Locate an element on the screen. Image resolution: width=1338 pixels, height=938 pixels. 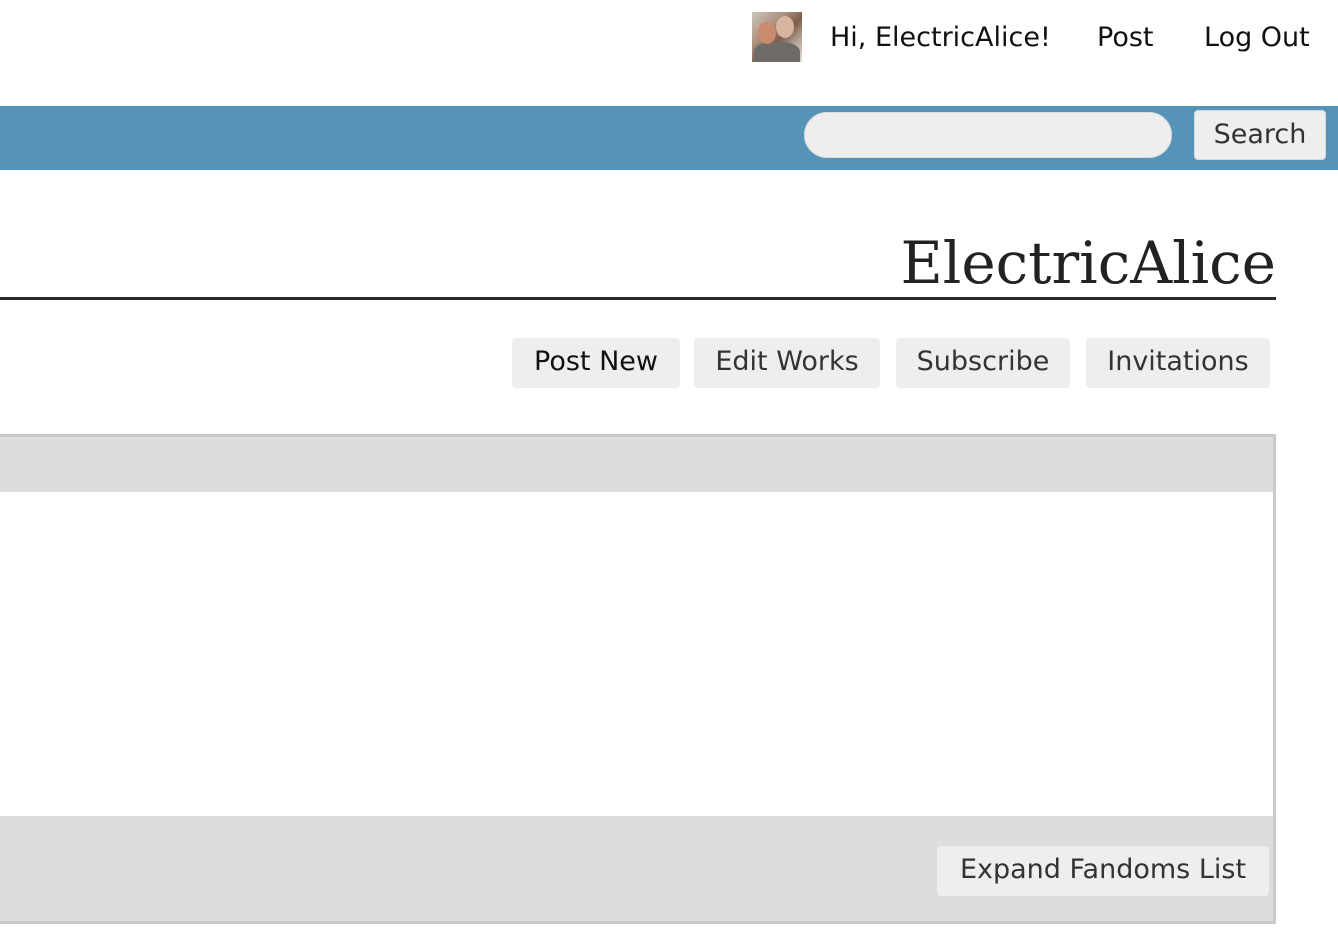
fandoms-panel-header is located at coordinates (636, 464).